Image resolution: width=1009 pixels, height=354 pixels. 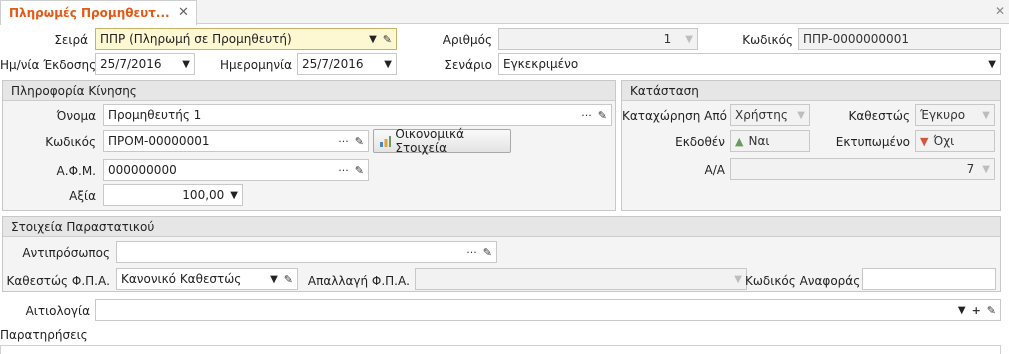 I want to click on kataxorisi-field: Χρήστης ▼, so click(x=770, y=115).